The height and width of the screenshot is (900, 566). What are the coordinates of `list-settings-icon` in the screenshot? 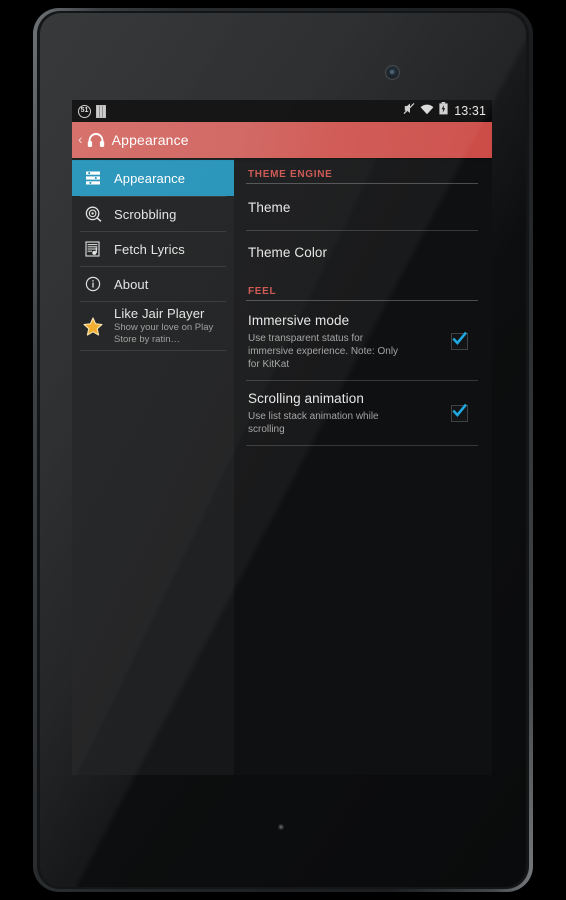 It's located at (93, 178).